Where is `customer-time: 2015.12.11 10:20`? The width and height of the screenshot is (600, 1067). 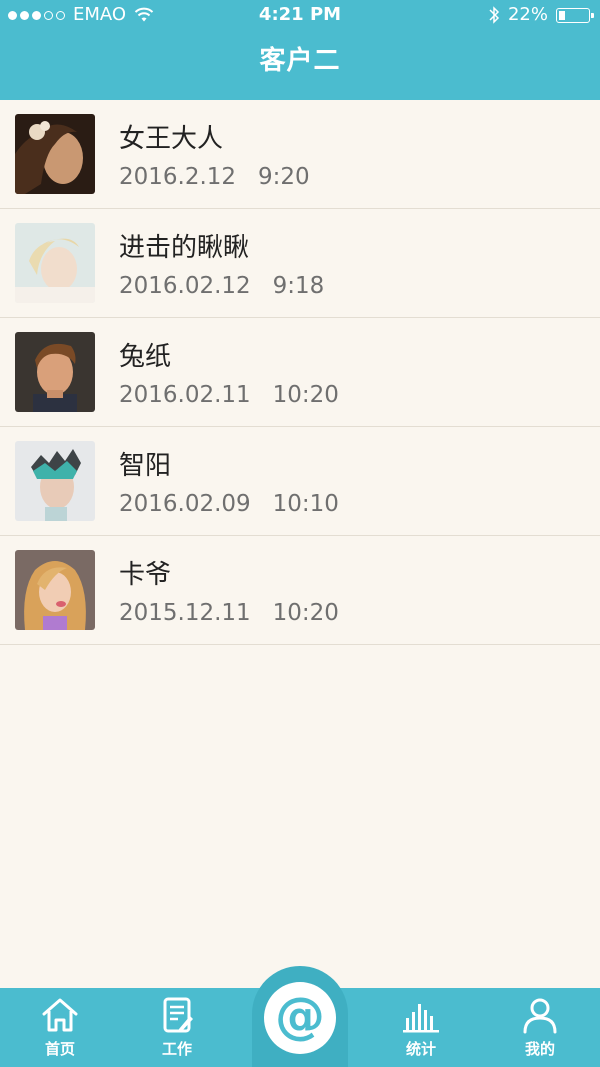
customer-time: 2015.12.11 10:20 is located at coordinates (229, 613).